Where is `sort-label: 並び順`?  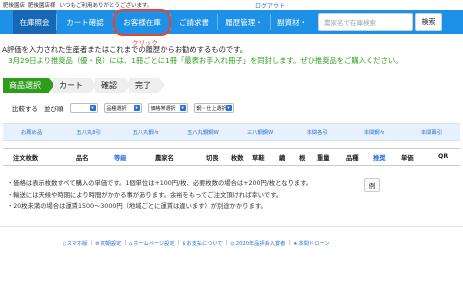 sort-label: 並び順 is located at coordinates (54, 109).